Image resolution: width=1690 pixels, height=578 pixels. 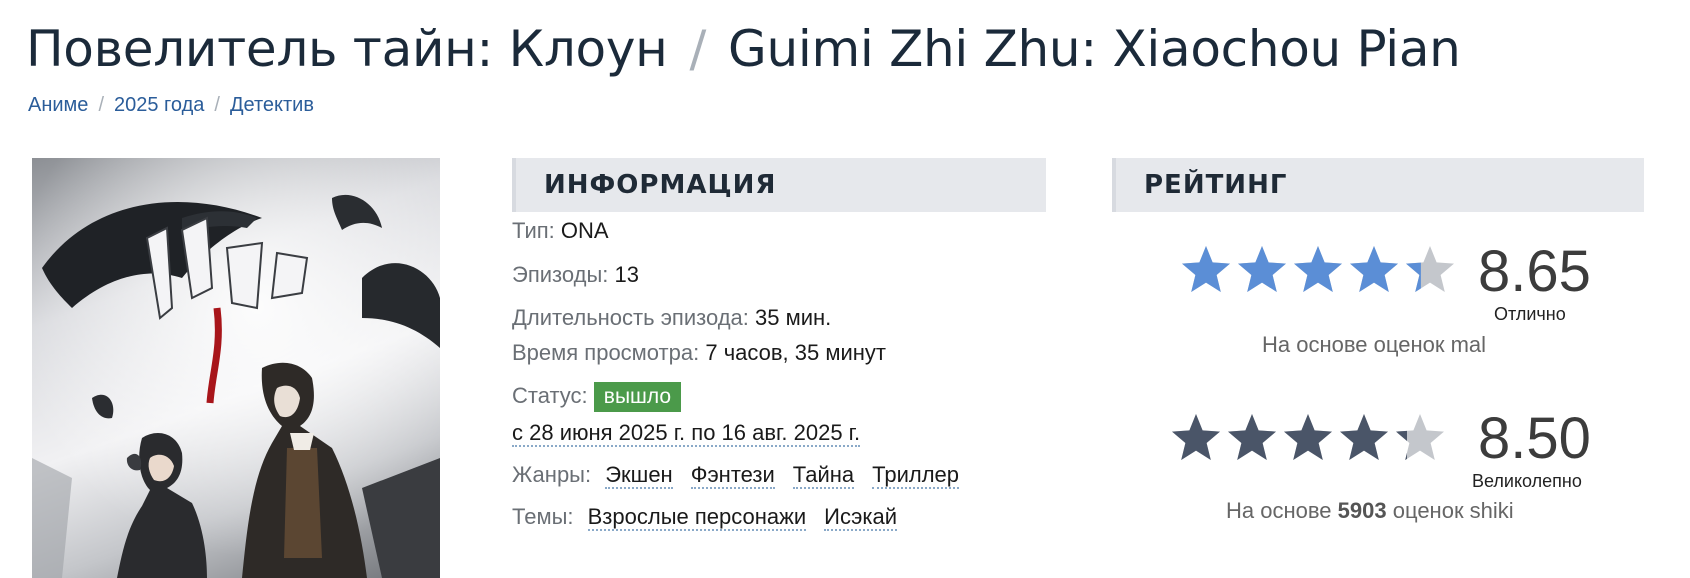 What do you see at coordinates (1468, 344) in the screenshot?
I see `basis-mal-source: mal` at bounding box center [1468, 344].